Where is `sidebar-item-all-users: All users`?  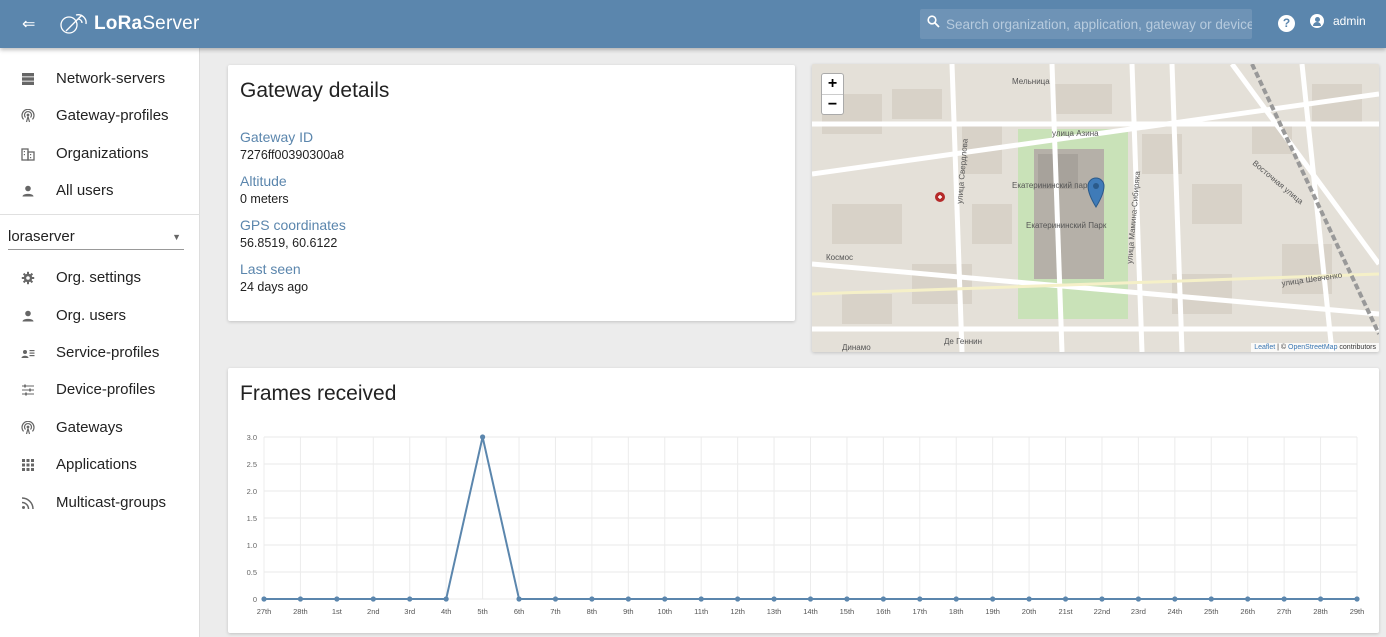 sidebar-item-all-users: All users is located at coordinates (100, 190).